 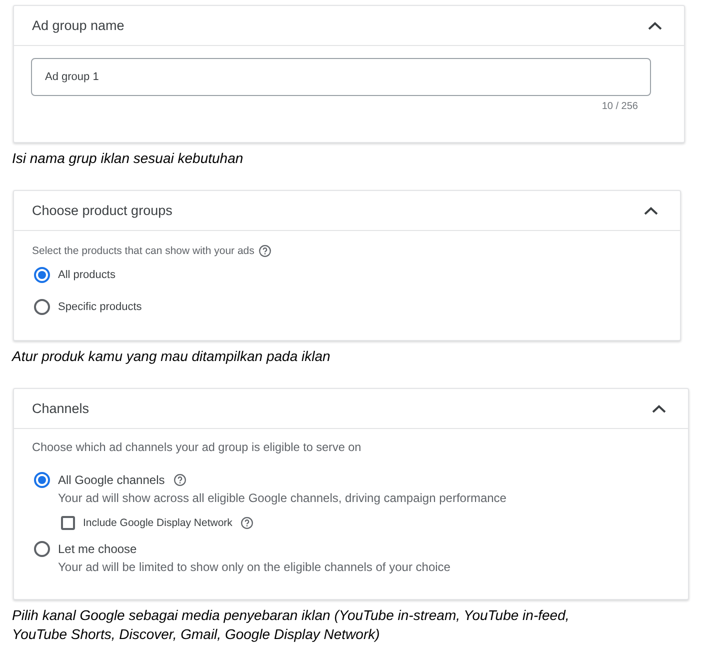 What do you see at coordinates (111, 480) in the screenshot?
I see `option-label: All Google channels` at bounding box center [111, 480].